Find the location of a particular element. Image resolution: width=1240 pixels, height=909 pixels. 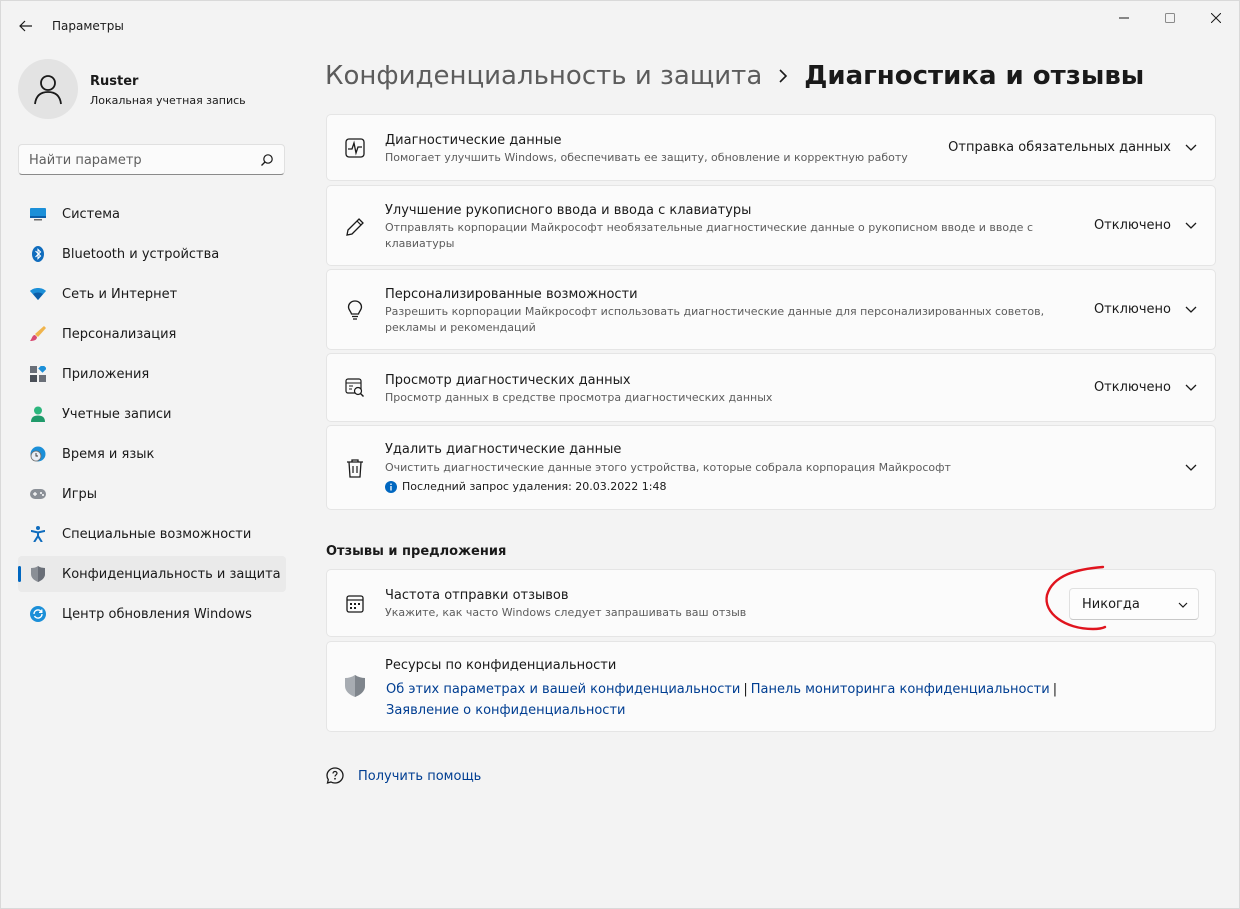

update-icon is located at coordinates (38, 614).